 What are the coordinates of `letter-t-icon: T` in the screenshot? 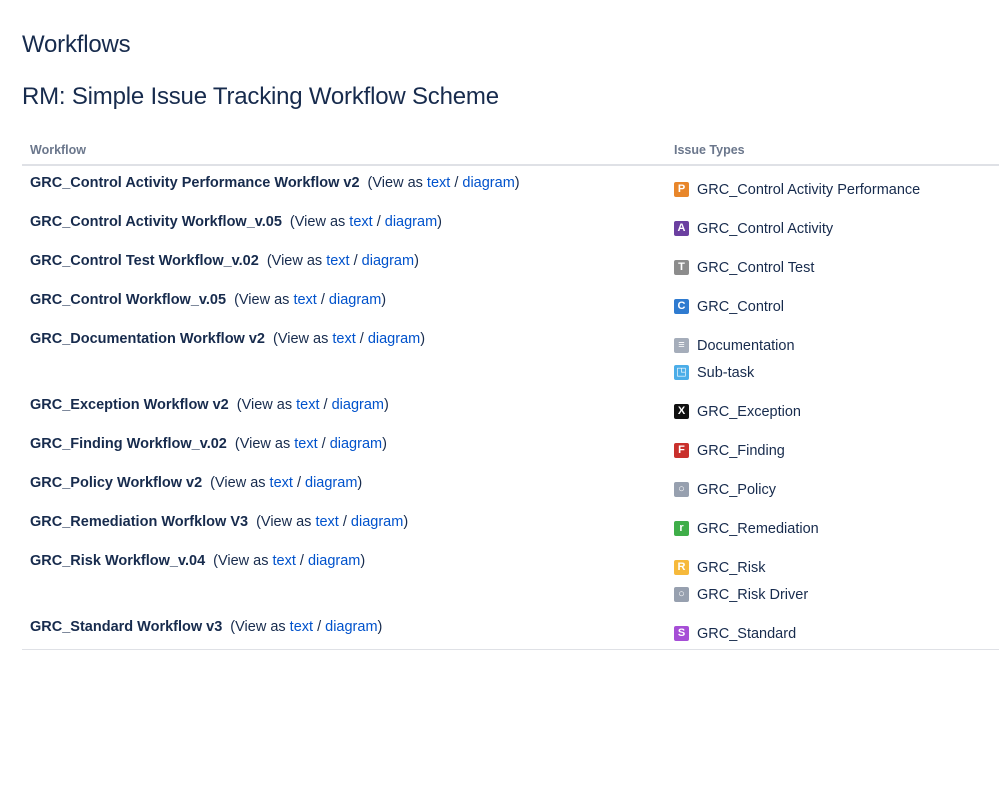 It's located at (681, 267).